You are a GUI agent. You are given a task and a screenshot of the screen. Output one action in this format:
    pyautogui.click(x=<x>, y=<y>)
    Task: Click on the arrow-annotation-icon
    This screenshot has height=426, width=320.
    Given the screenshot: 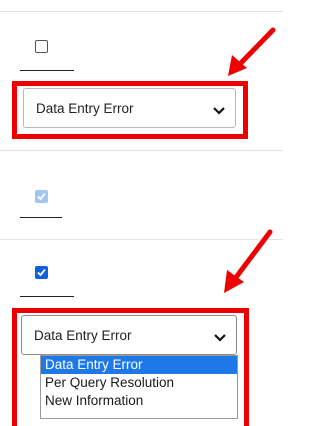 What is the action you would take?
    pyautogui.click(x=250, y=160)
    